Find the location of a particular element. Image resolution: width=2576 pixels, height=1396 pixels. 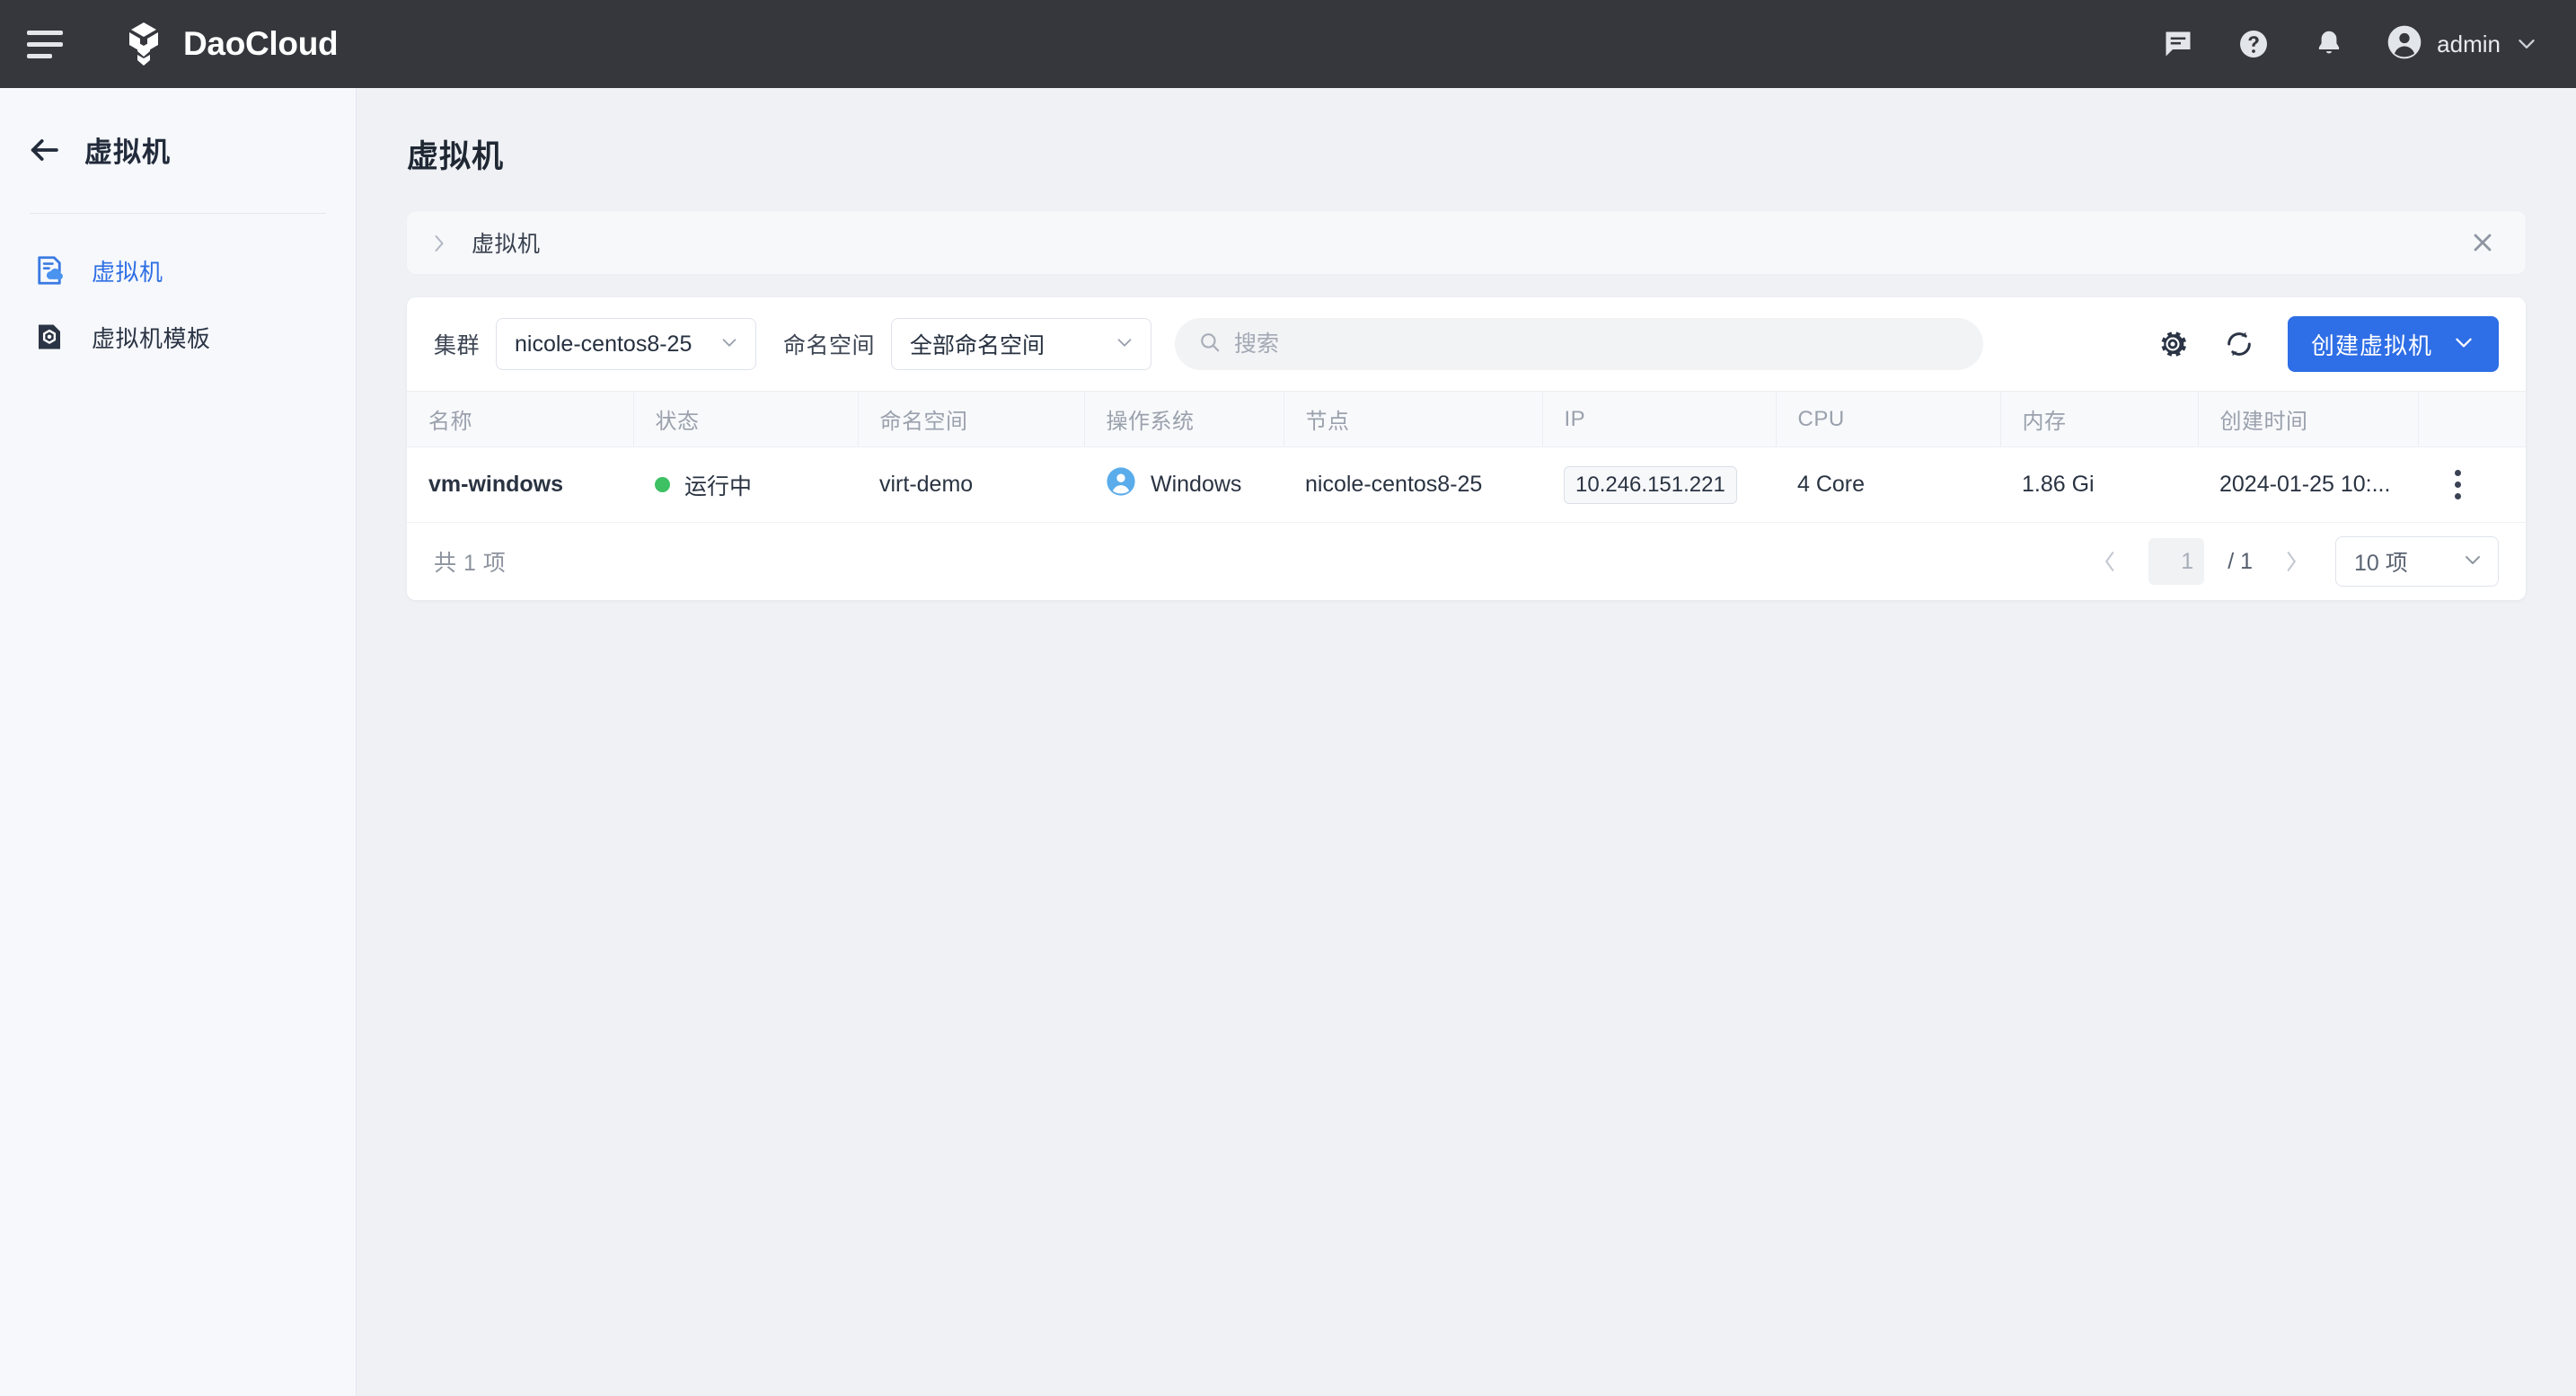

create-vm-label: 创建虚拟机 is located at coordinates (2371, 345).